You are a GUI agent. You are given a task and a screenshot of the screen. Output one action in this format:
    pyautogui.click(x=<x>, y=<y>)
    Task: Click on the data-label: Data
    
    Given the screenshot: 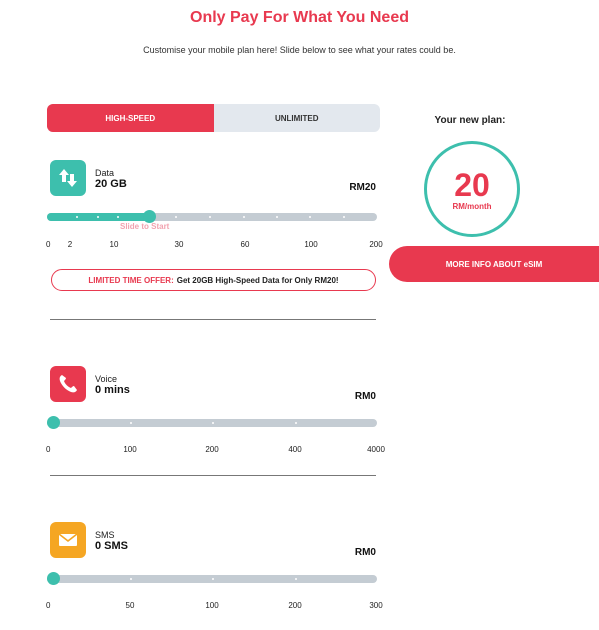 What is the action you would take?
    pyautogui.click(x=105, y=173)
    